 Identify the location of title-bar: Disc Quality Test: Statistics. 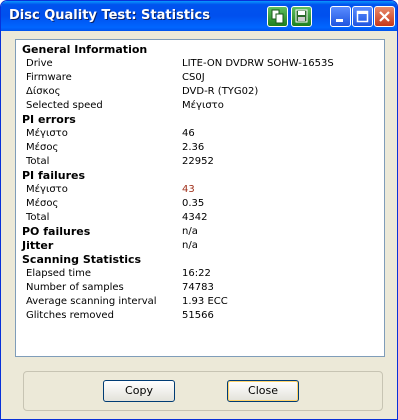
(199, 16).